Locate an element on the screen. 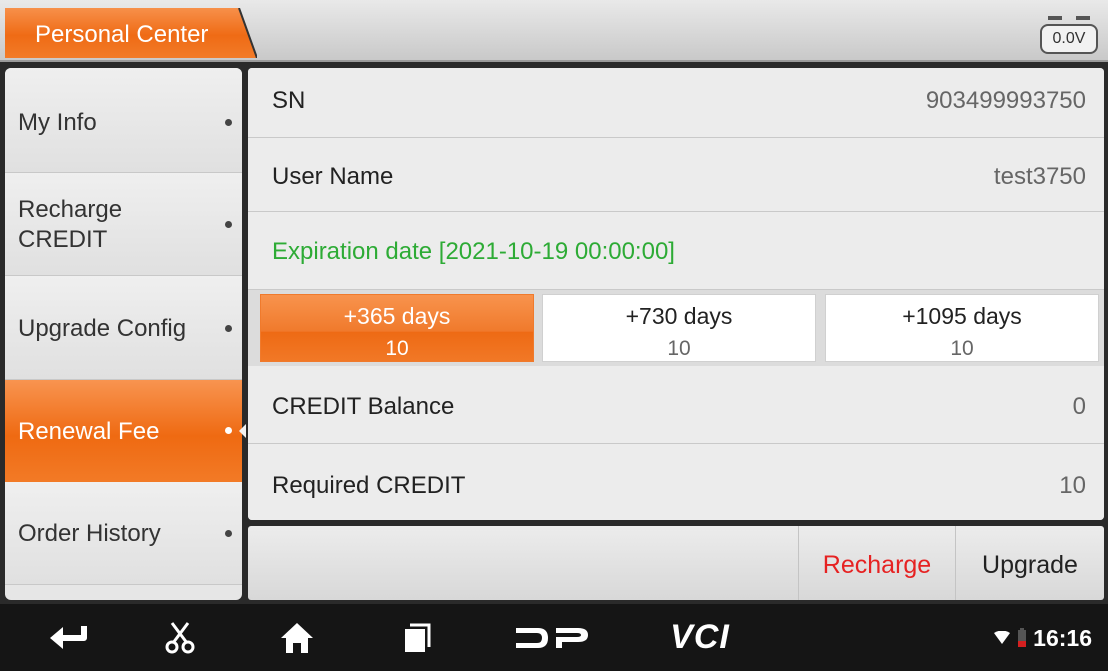  voltage-value: 0.0V is located at coordinates (1069, 39).